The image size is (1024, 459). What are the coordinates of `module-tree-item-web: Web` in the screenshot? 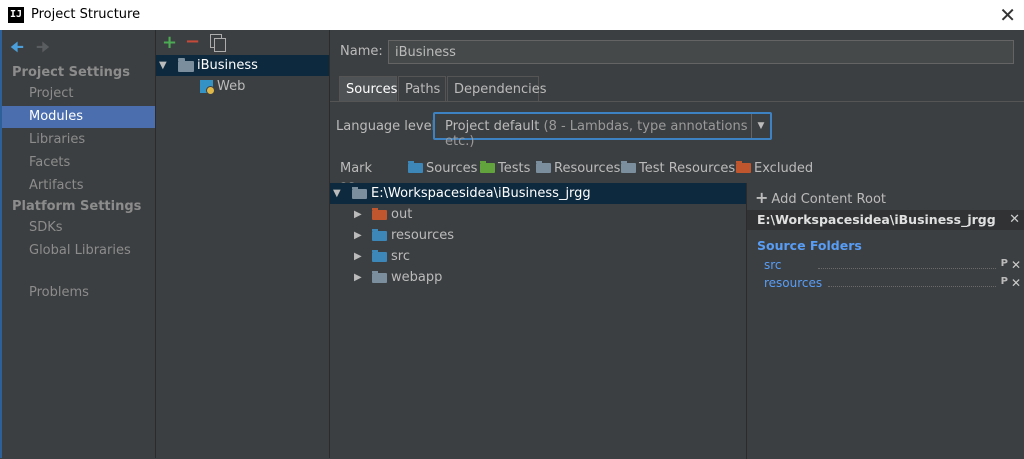 It's located at (242, 86).